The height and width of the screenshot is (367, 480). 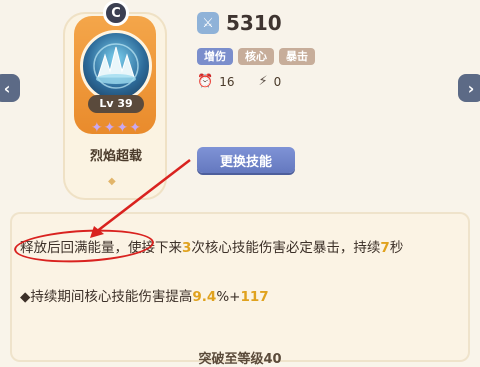 I want to click on annotation-arrow, so click(x=140, y=198).